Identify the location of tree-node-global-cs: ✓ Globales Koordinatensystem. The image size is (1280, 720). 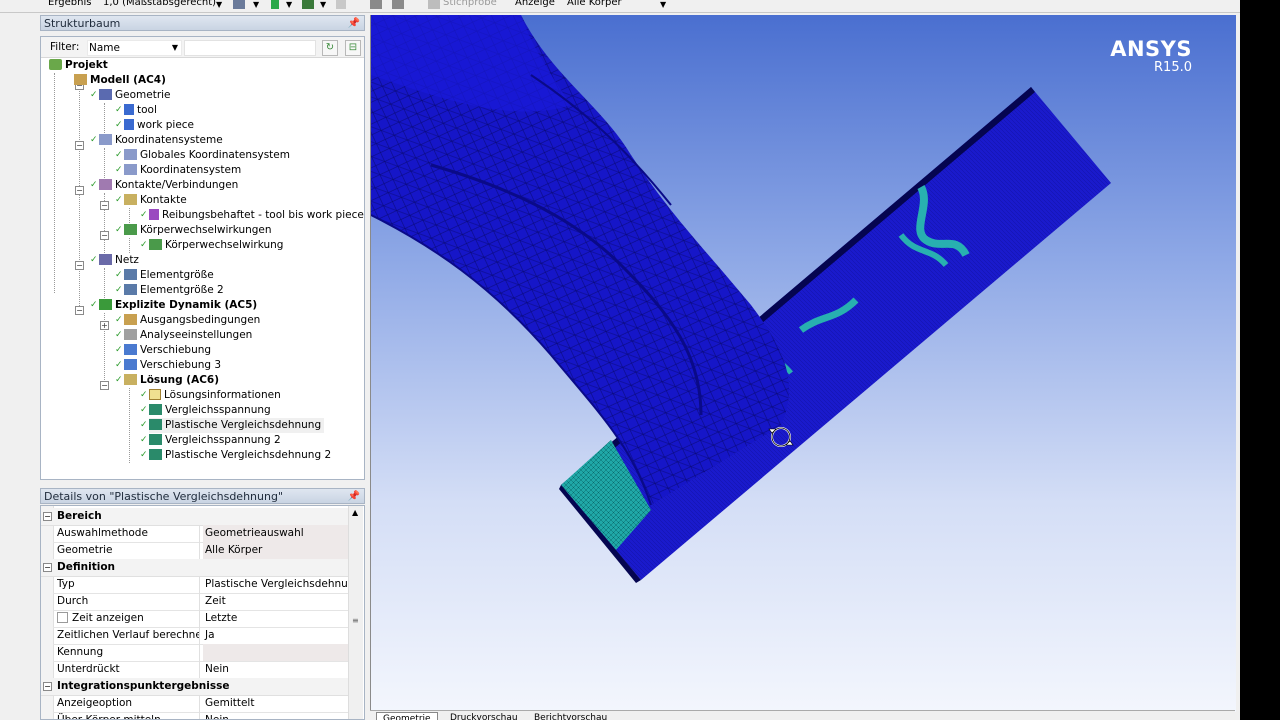
(202, 155).